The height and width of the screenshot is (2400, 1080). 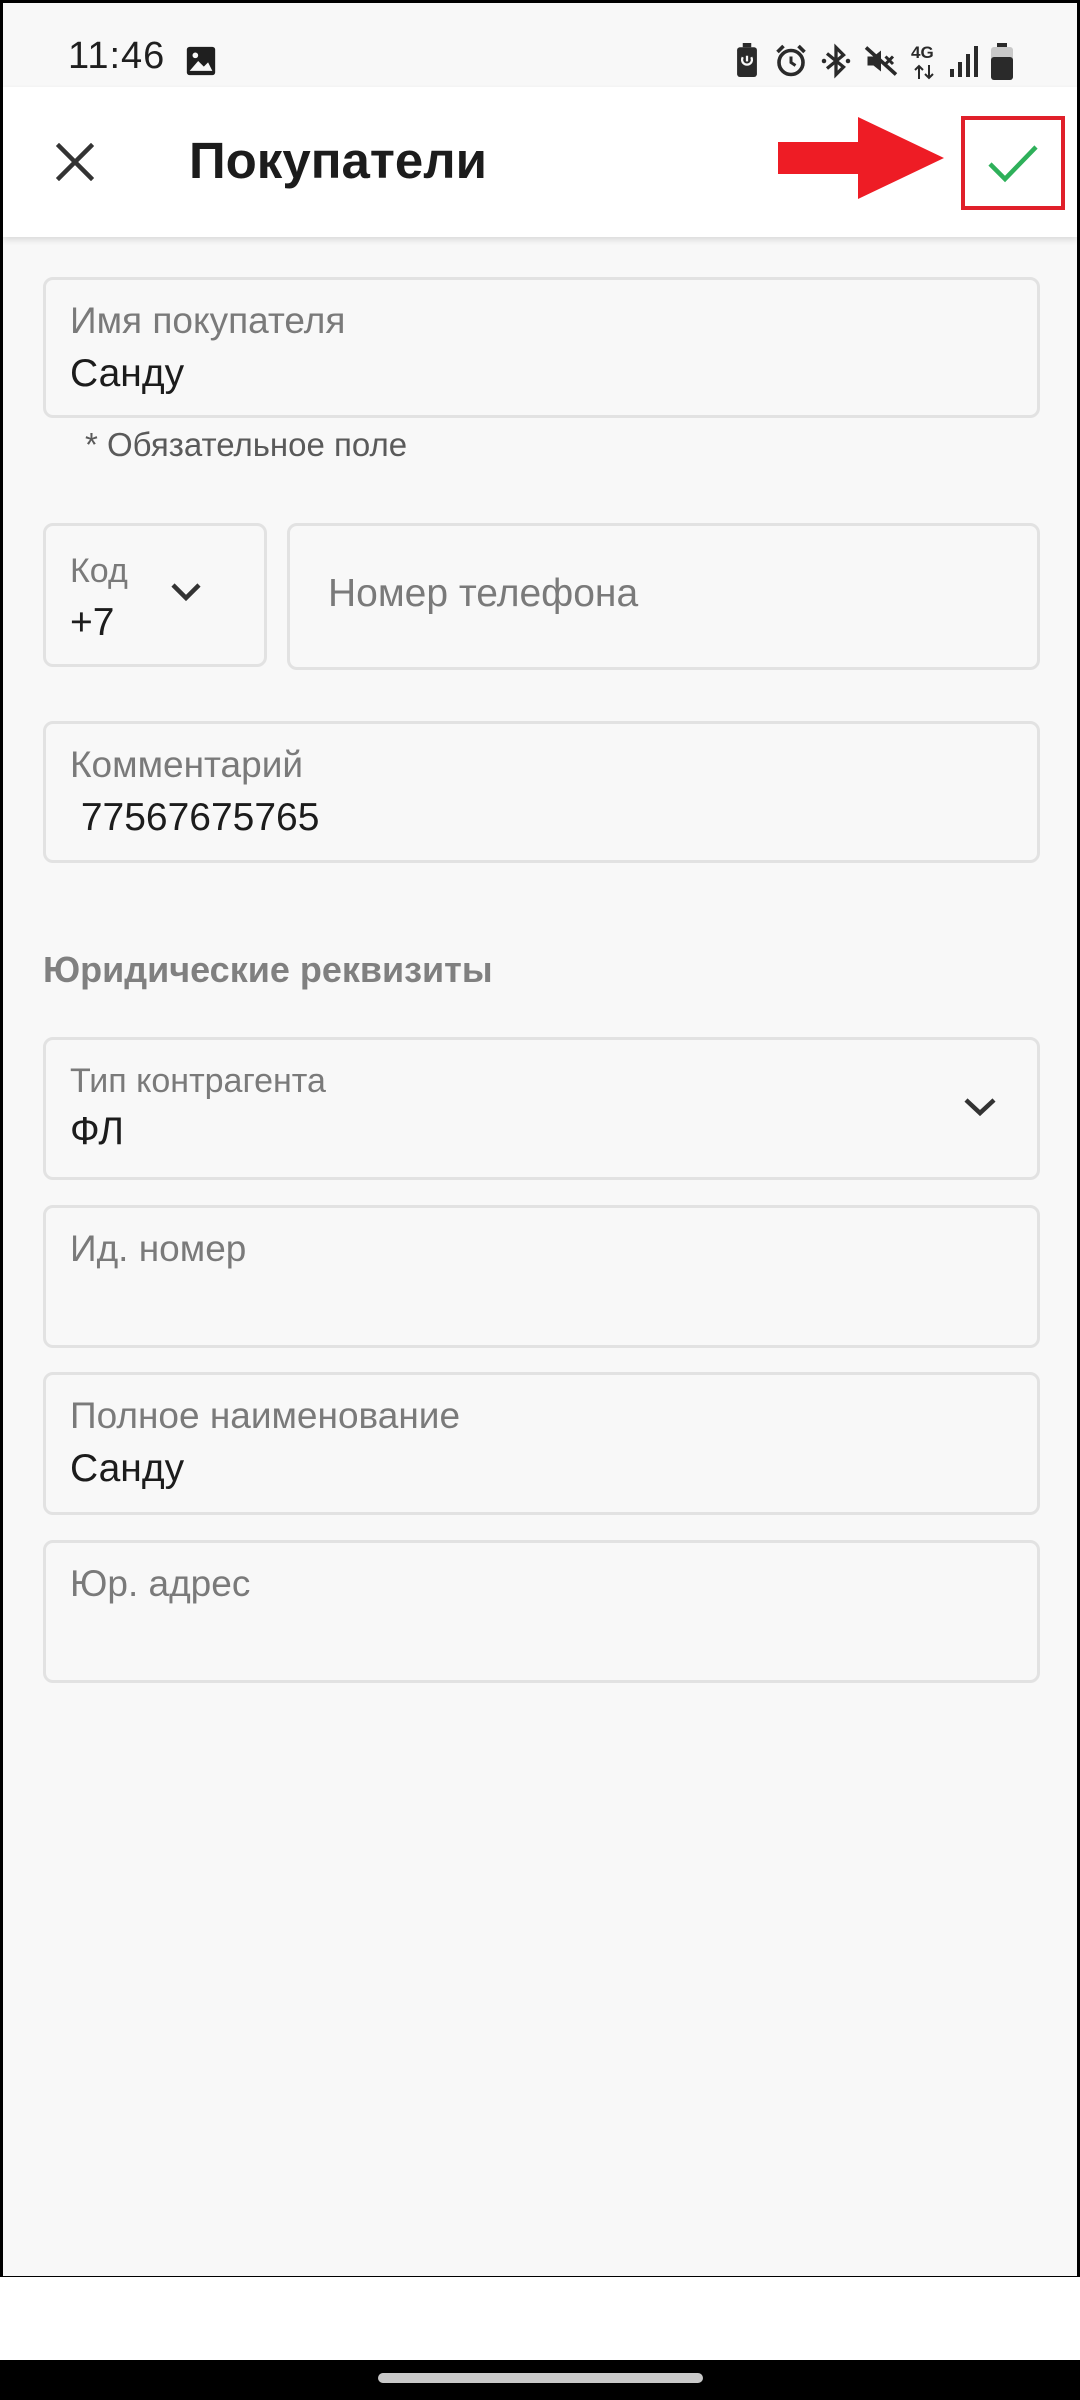 I want to click on signal-icon, so click(x=964, y=61).